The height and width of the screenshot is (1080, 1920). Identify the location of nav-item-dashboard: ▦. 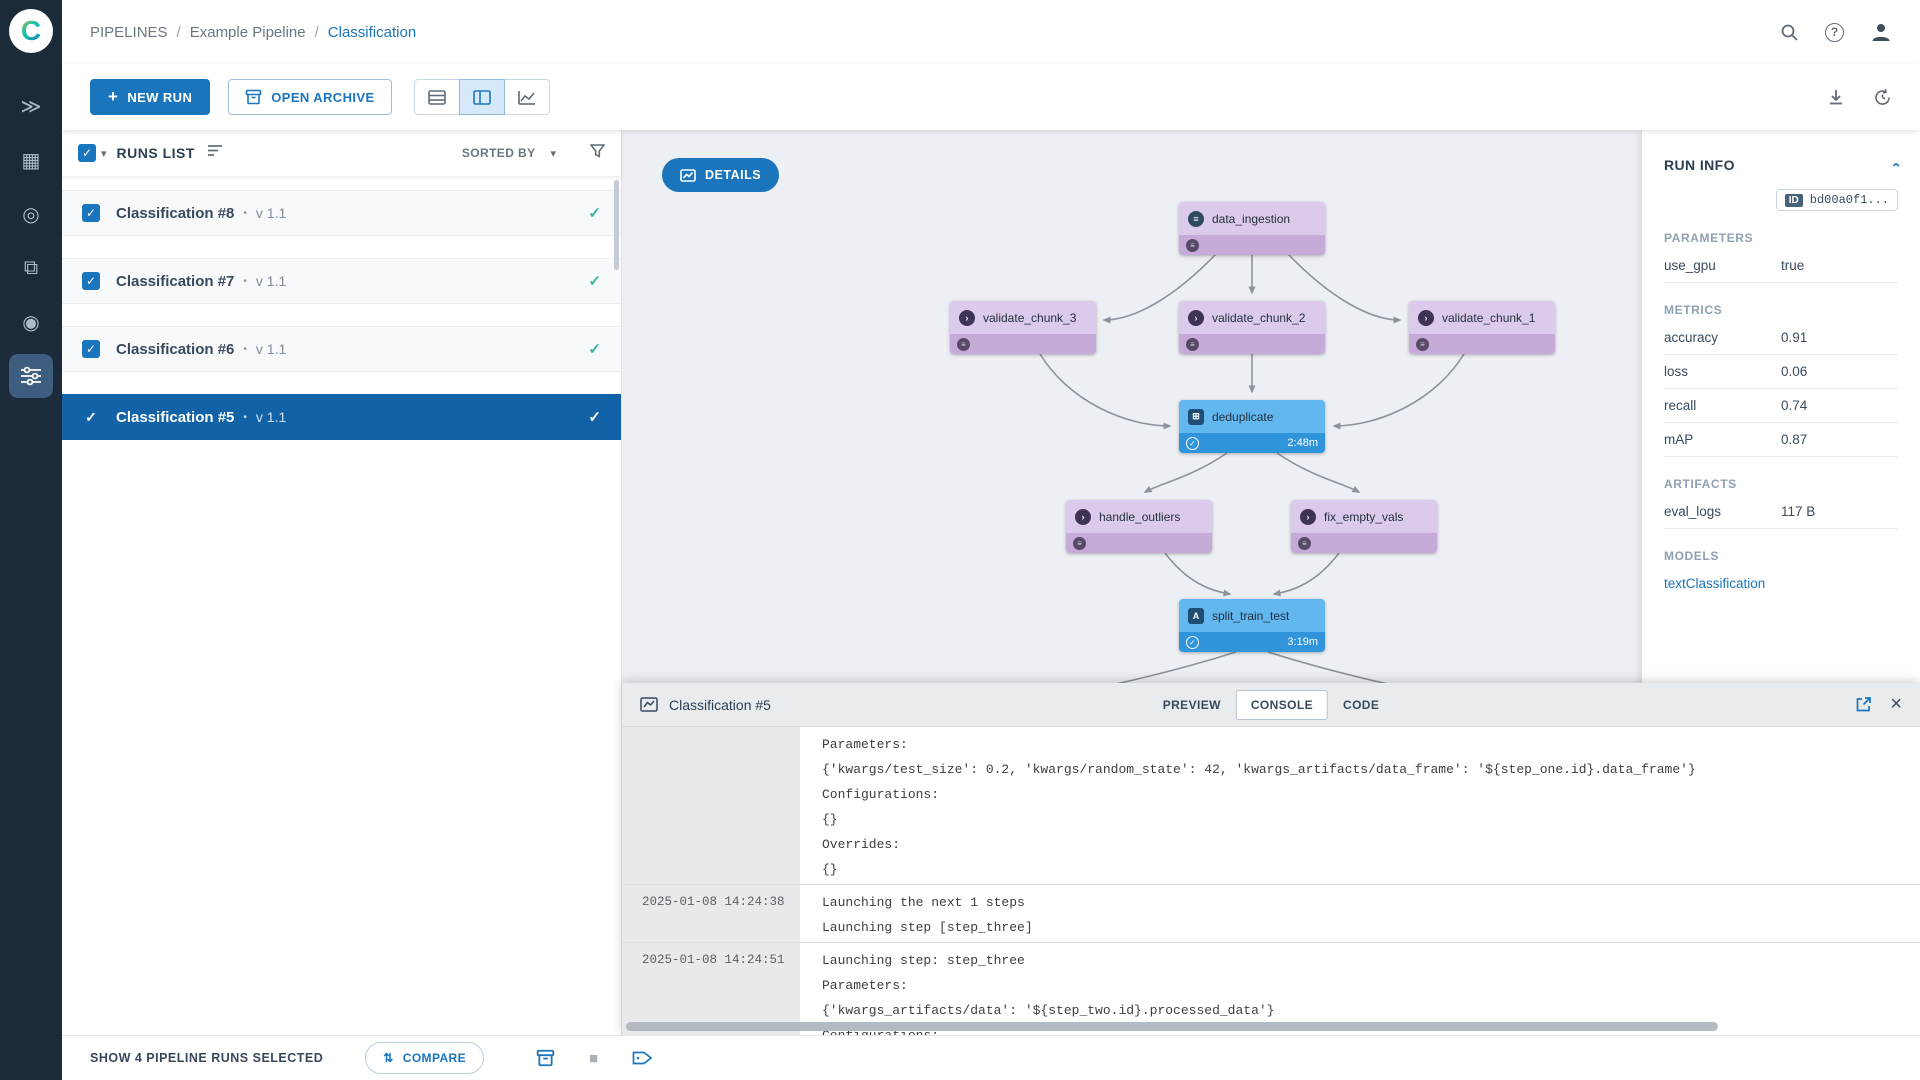
(31, 160).